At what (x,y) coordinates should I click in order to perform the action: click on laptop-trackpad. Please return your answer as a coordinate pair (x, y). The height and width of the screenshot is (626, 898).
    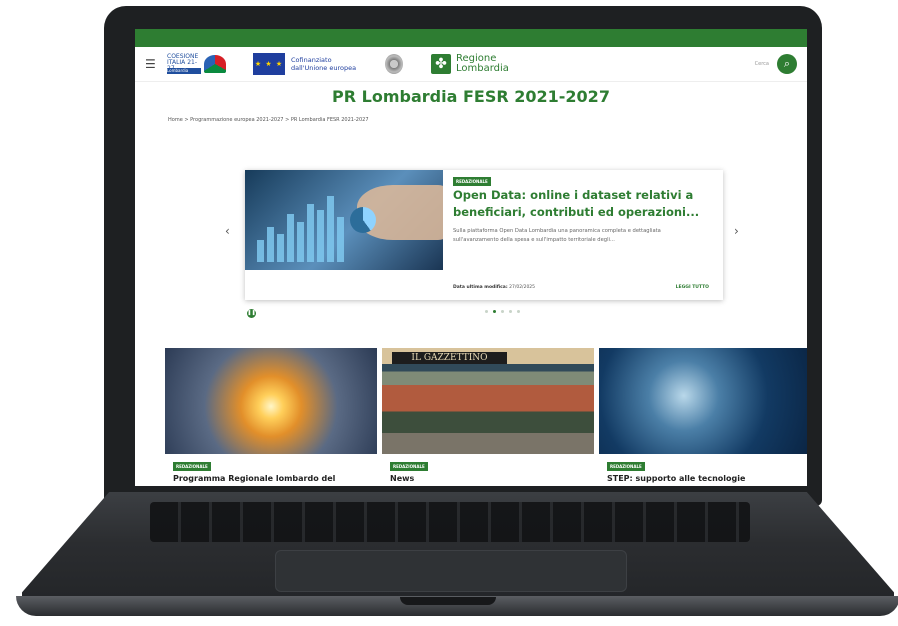
    Looking at the image, I should click on (451, 571).